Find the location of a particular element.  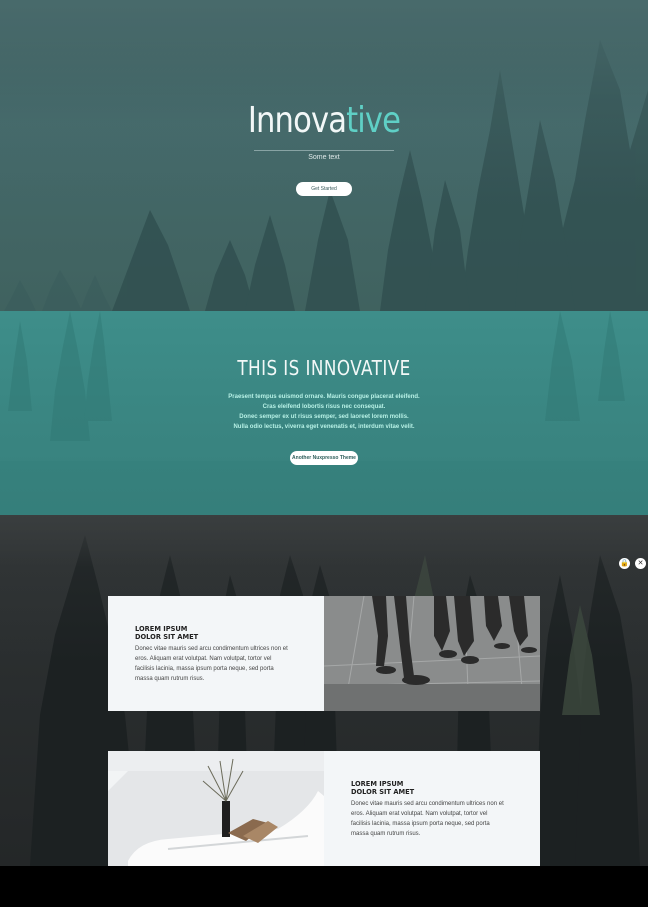

lock-icon: 🔒 is located at coordinates (624, 563).